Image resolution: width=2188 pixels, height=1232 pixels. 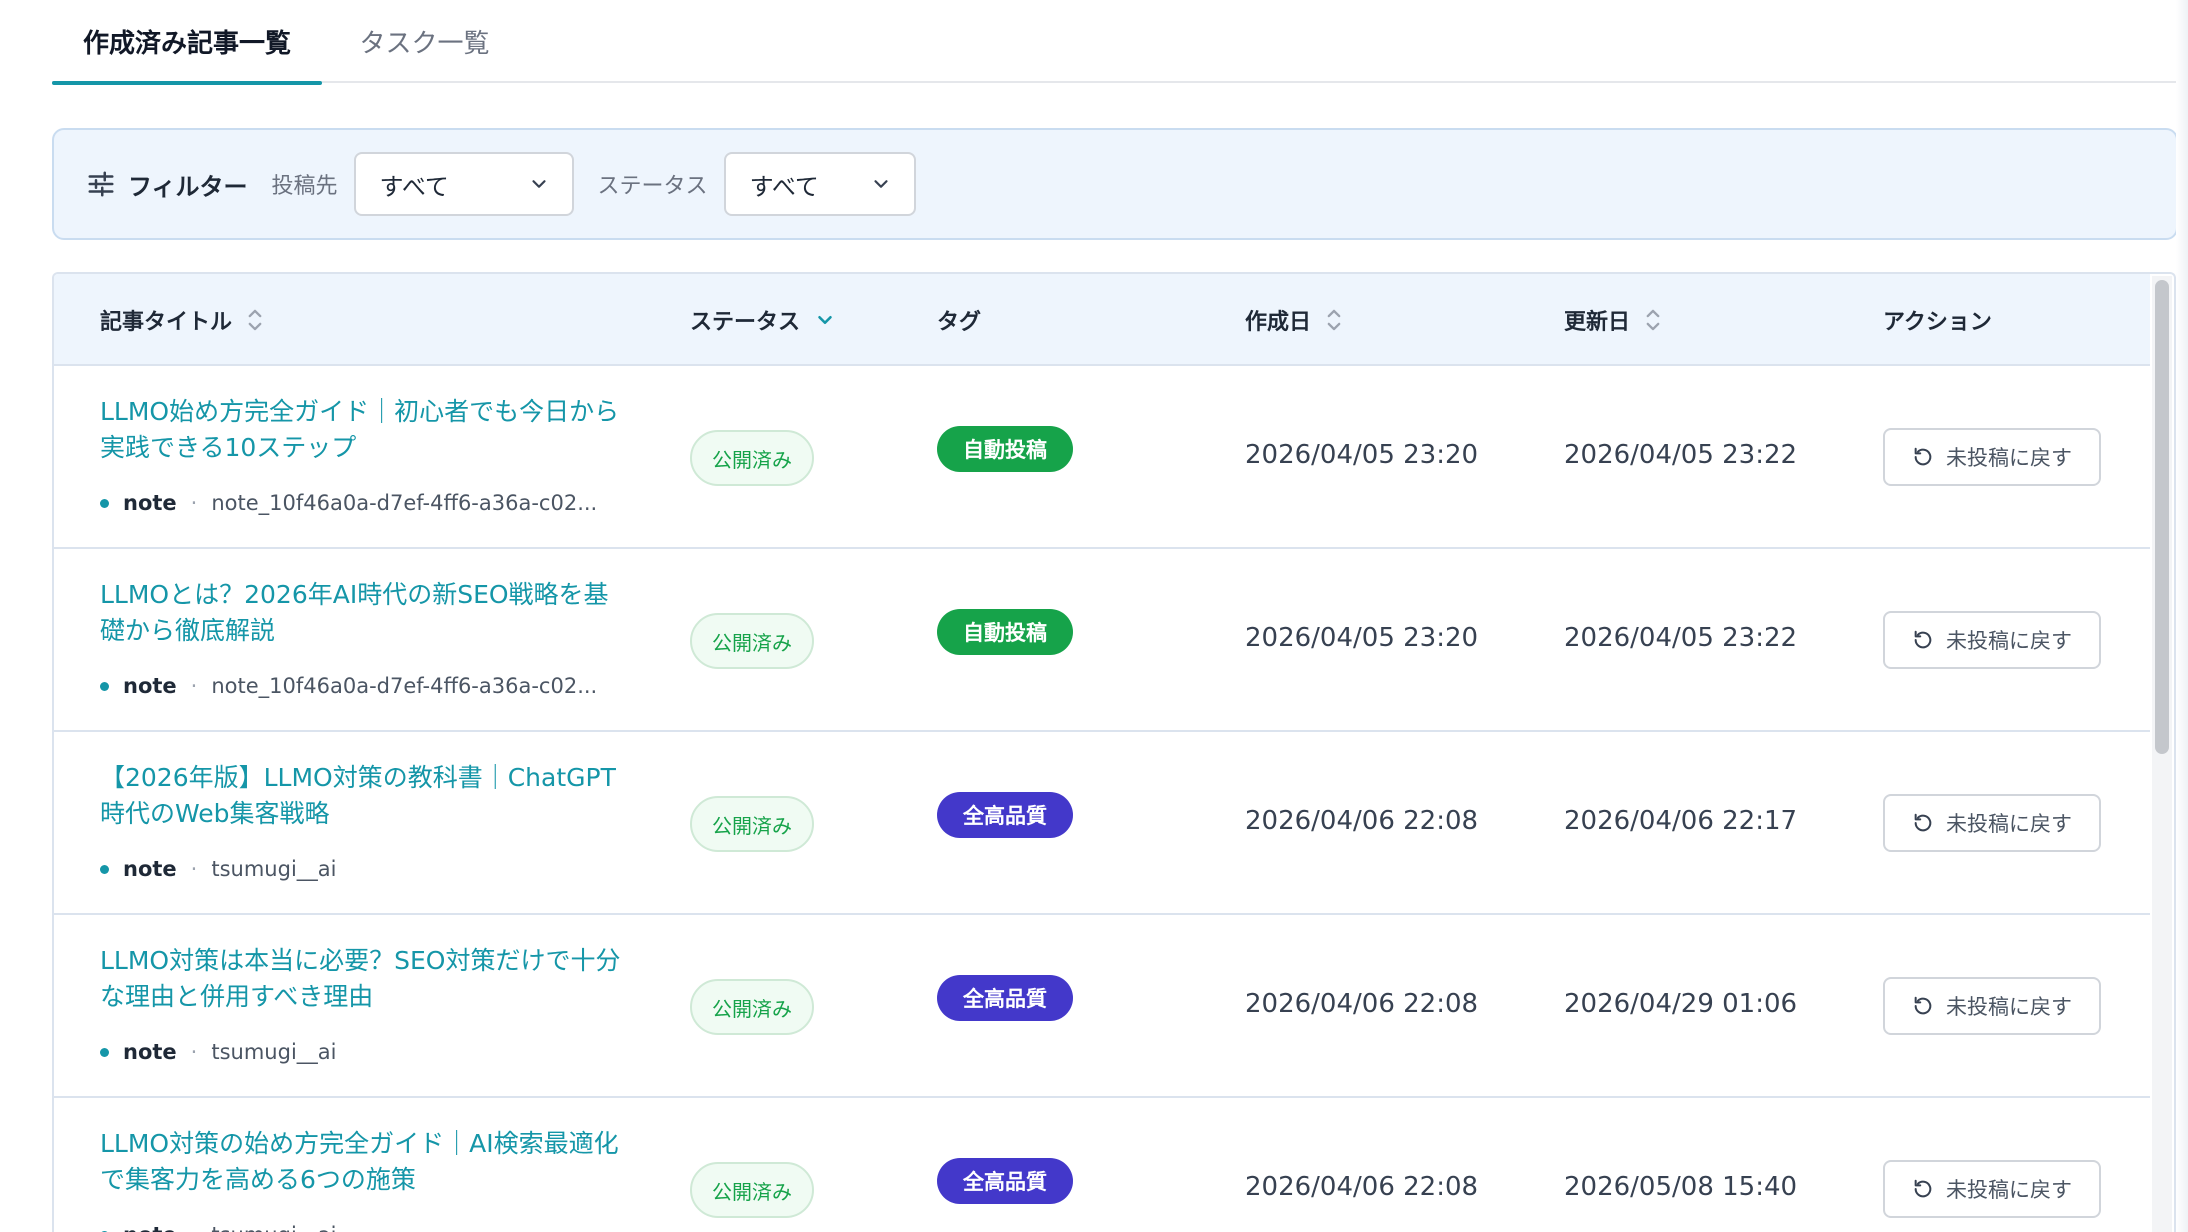 I want to click on created-date: 2026/04/05 23:20, so click(x=1362, y=455).